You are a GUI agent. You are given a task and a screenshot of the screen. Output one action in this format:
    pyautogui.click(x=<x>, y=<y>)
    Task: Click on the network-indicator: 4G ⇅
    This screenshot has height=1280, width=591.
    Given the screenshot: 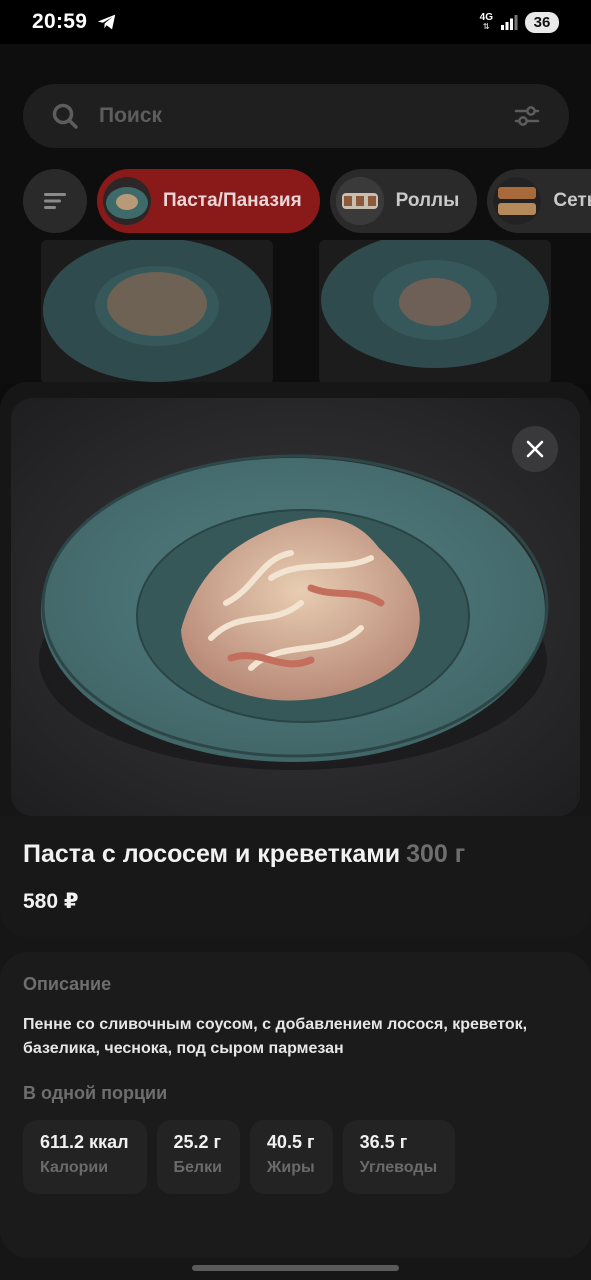 What is the action you would take?
    pyautogui.click(x=486, y=22)
    